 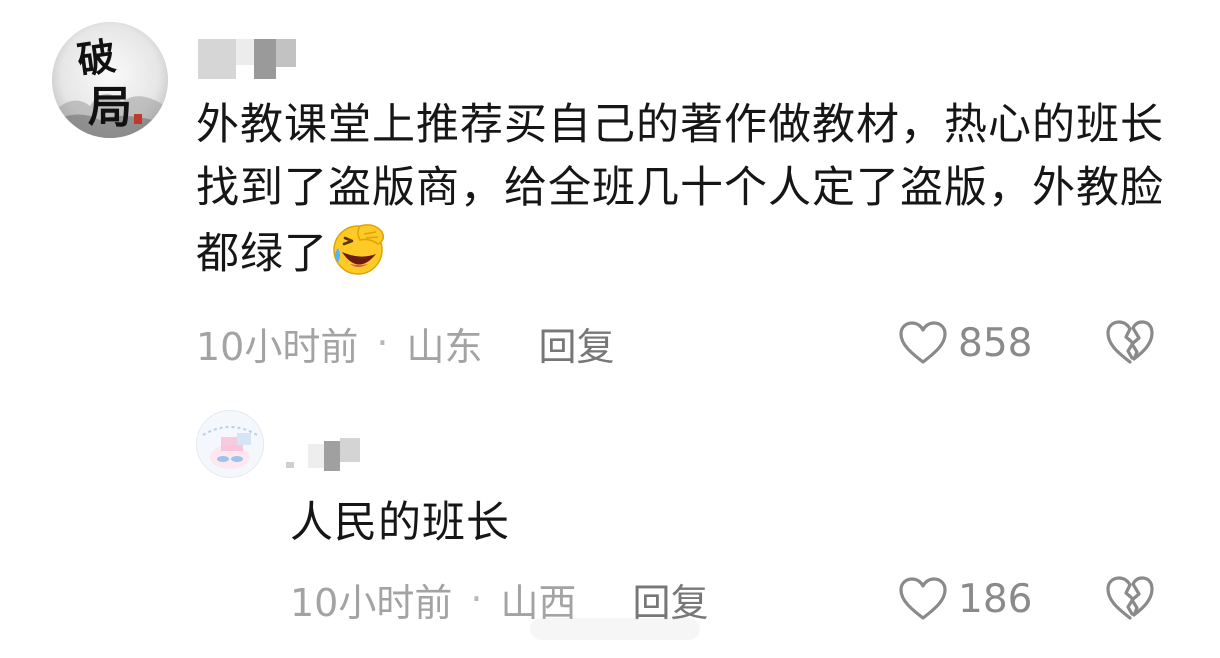 I want to click on watermark, so click(x=615, y=629).